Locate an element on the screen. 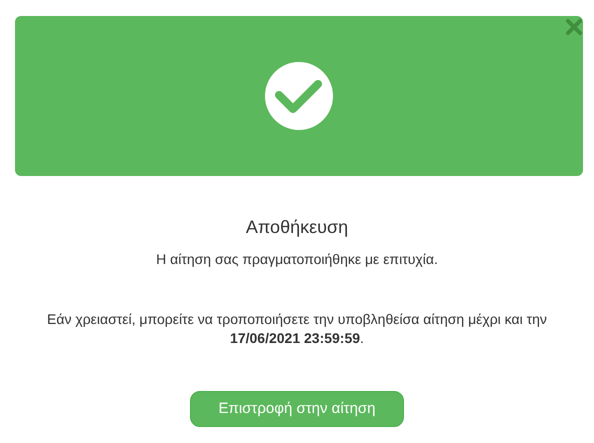 The image size is (594, 443). close-icon is located at coordinates (574, 27).